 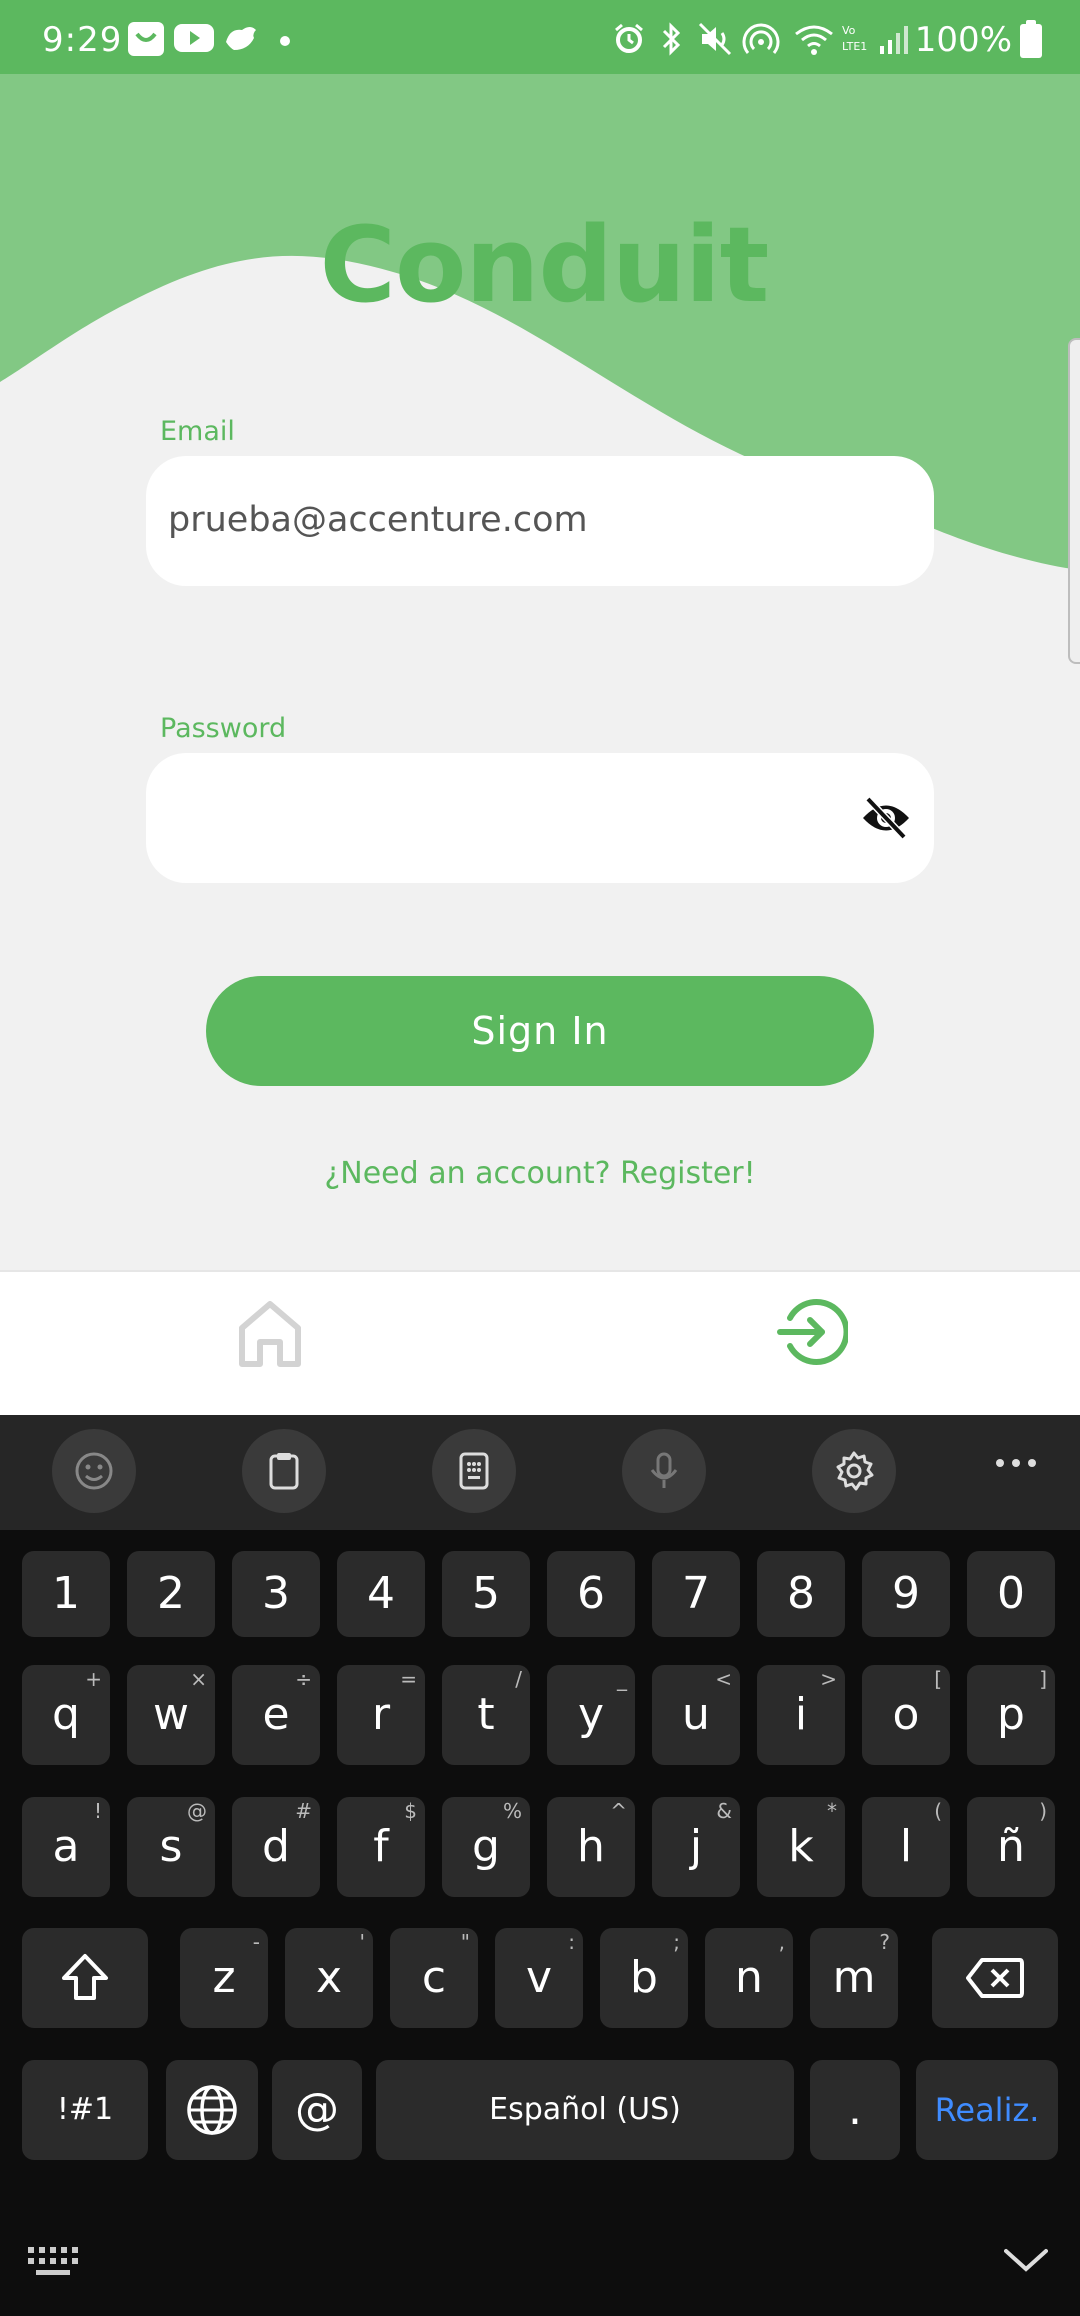 What do you see at coordinates (813, 1332) in the screenshot?
I see `login-icon` at bounding box center [813, 1332].